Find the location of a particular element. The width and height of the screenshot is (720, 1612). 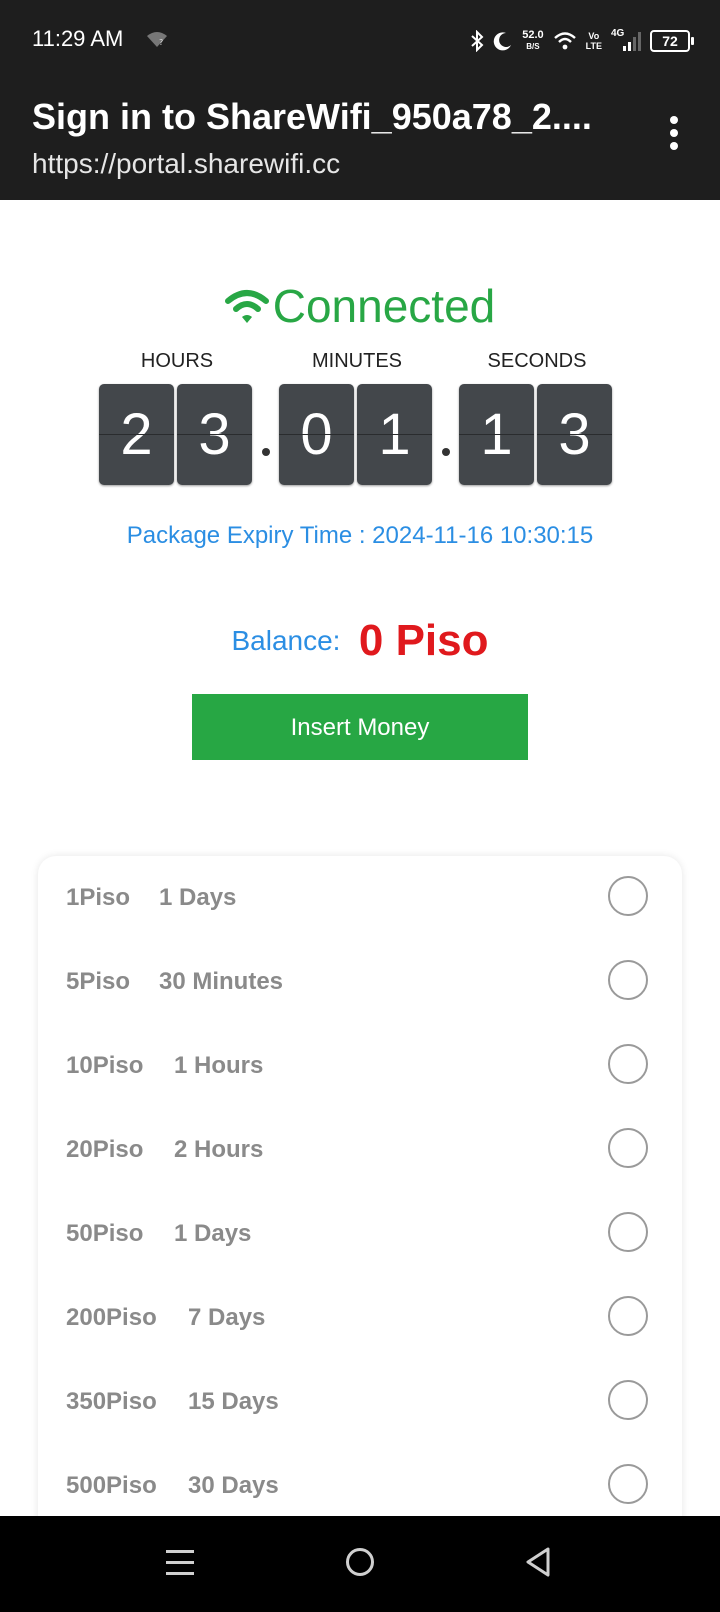

bluetooth-icon is located at coordinates (477, 41).